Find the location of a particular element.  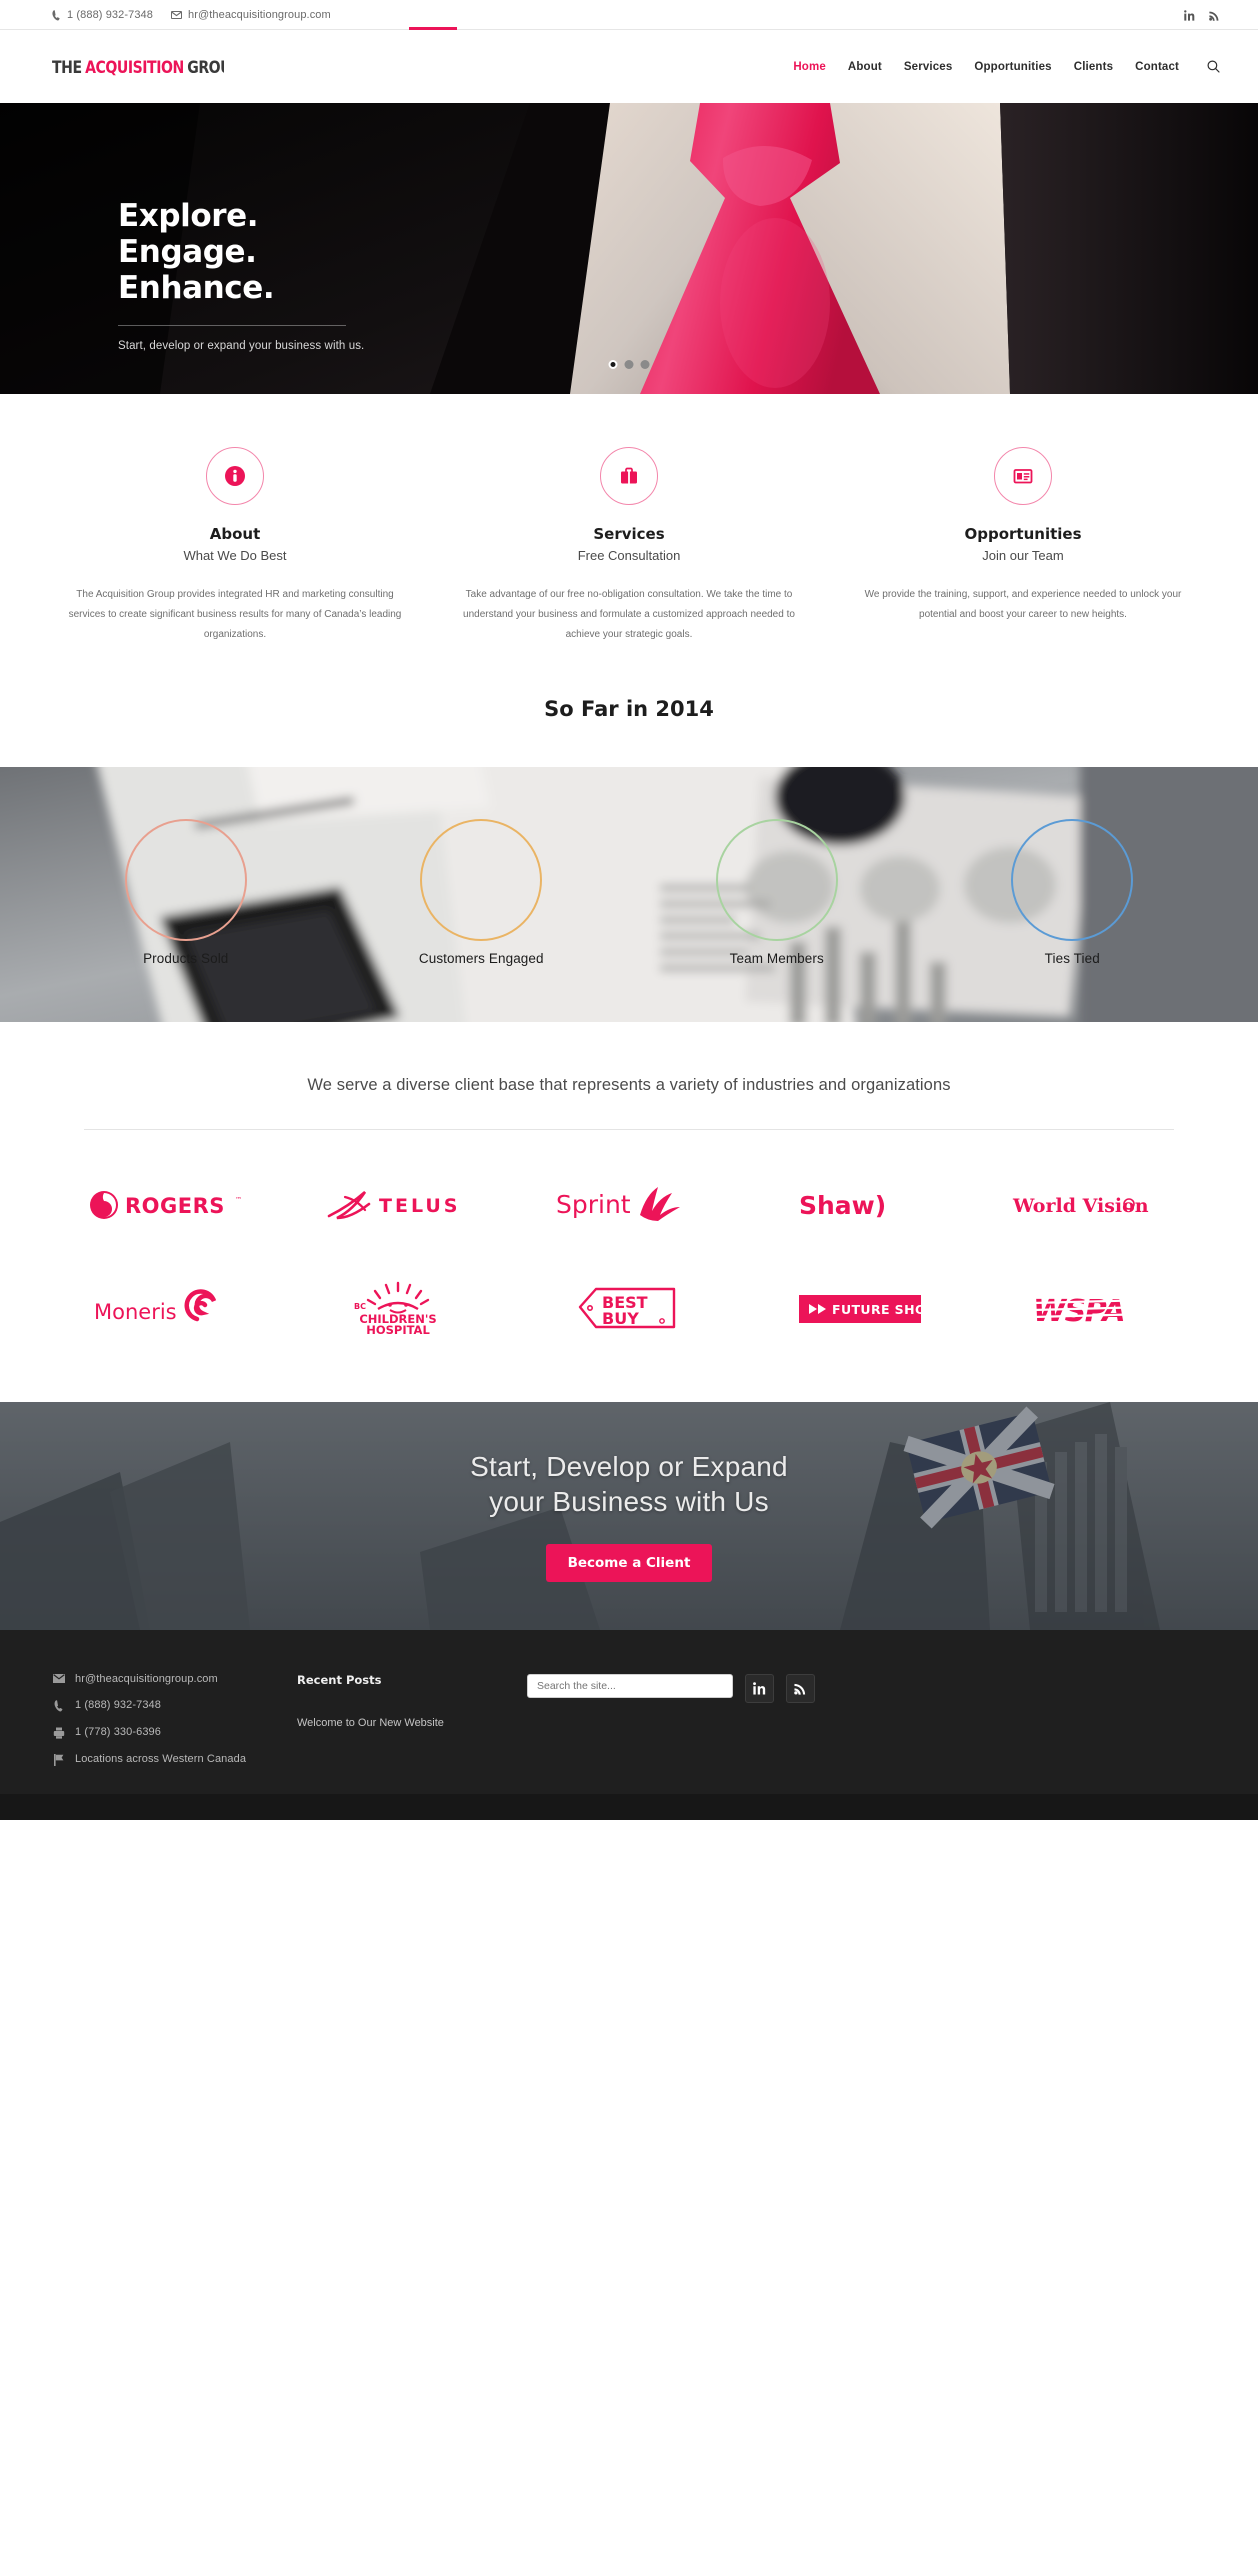

become-a-client-button: Become a Client is located at coordinates (629, 1562).